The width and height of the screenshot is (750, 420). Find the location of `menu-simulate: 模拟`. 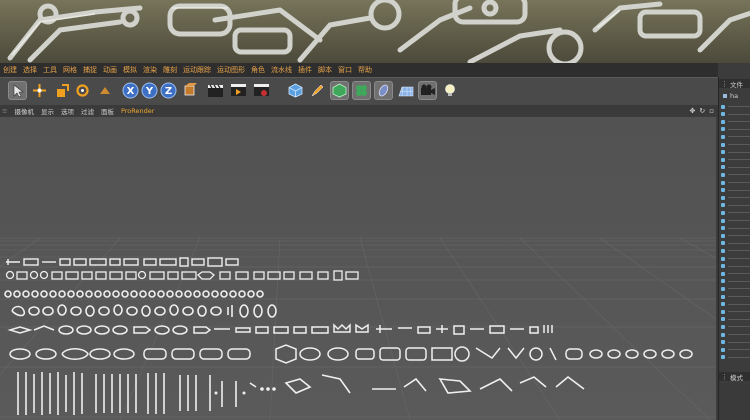

menu-simulate: 模拟 is located at coordinates (130, 70).